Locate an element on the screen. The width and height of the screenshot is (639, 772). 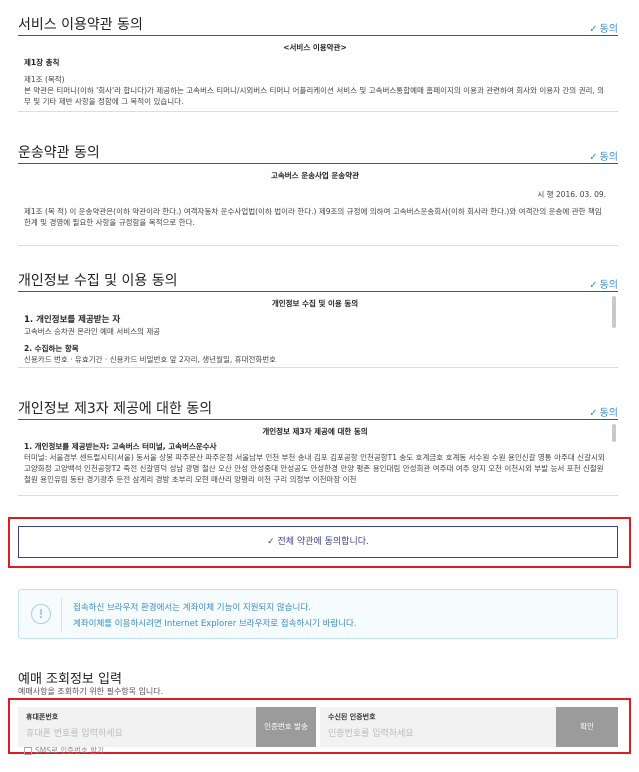
confirm-button: 확인 is located at coordinates (587, 727).